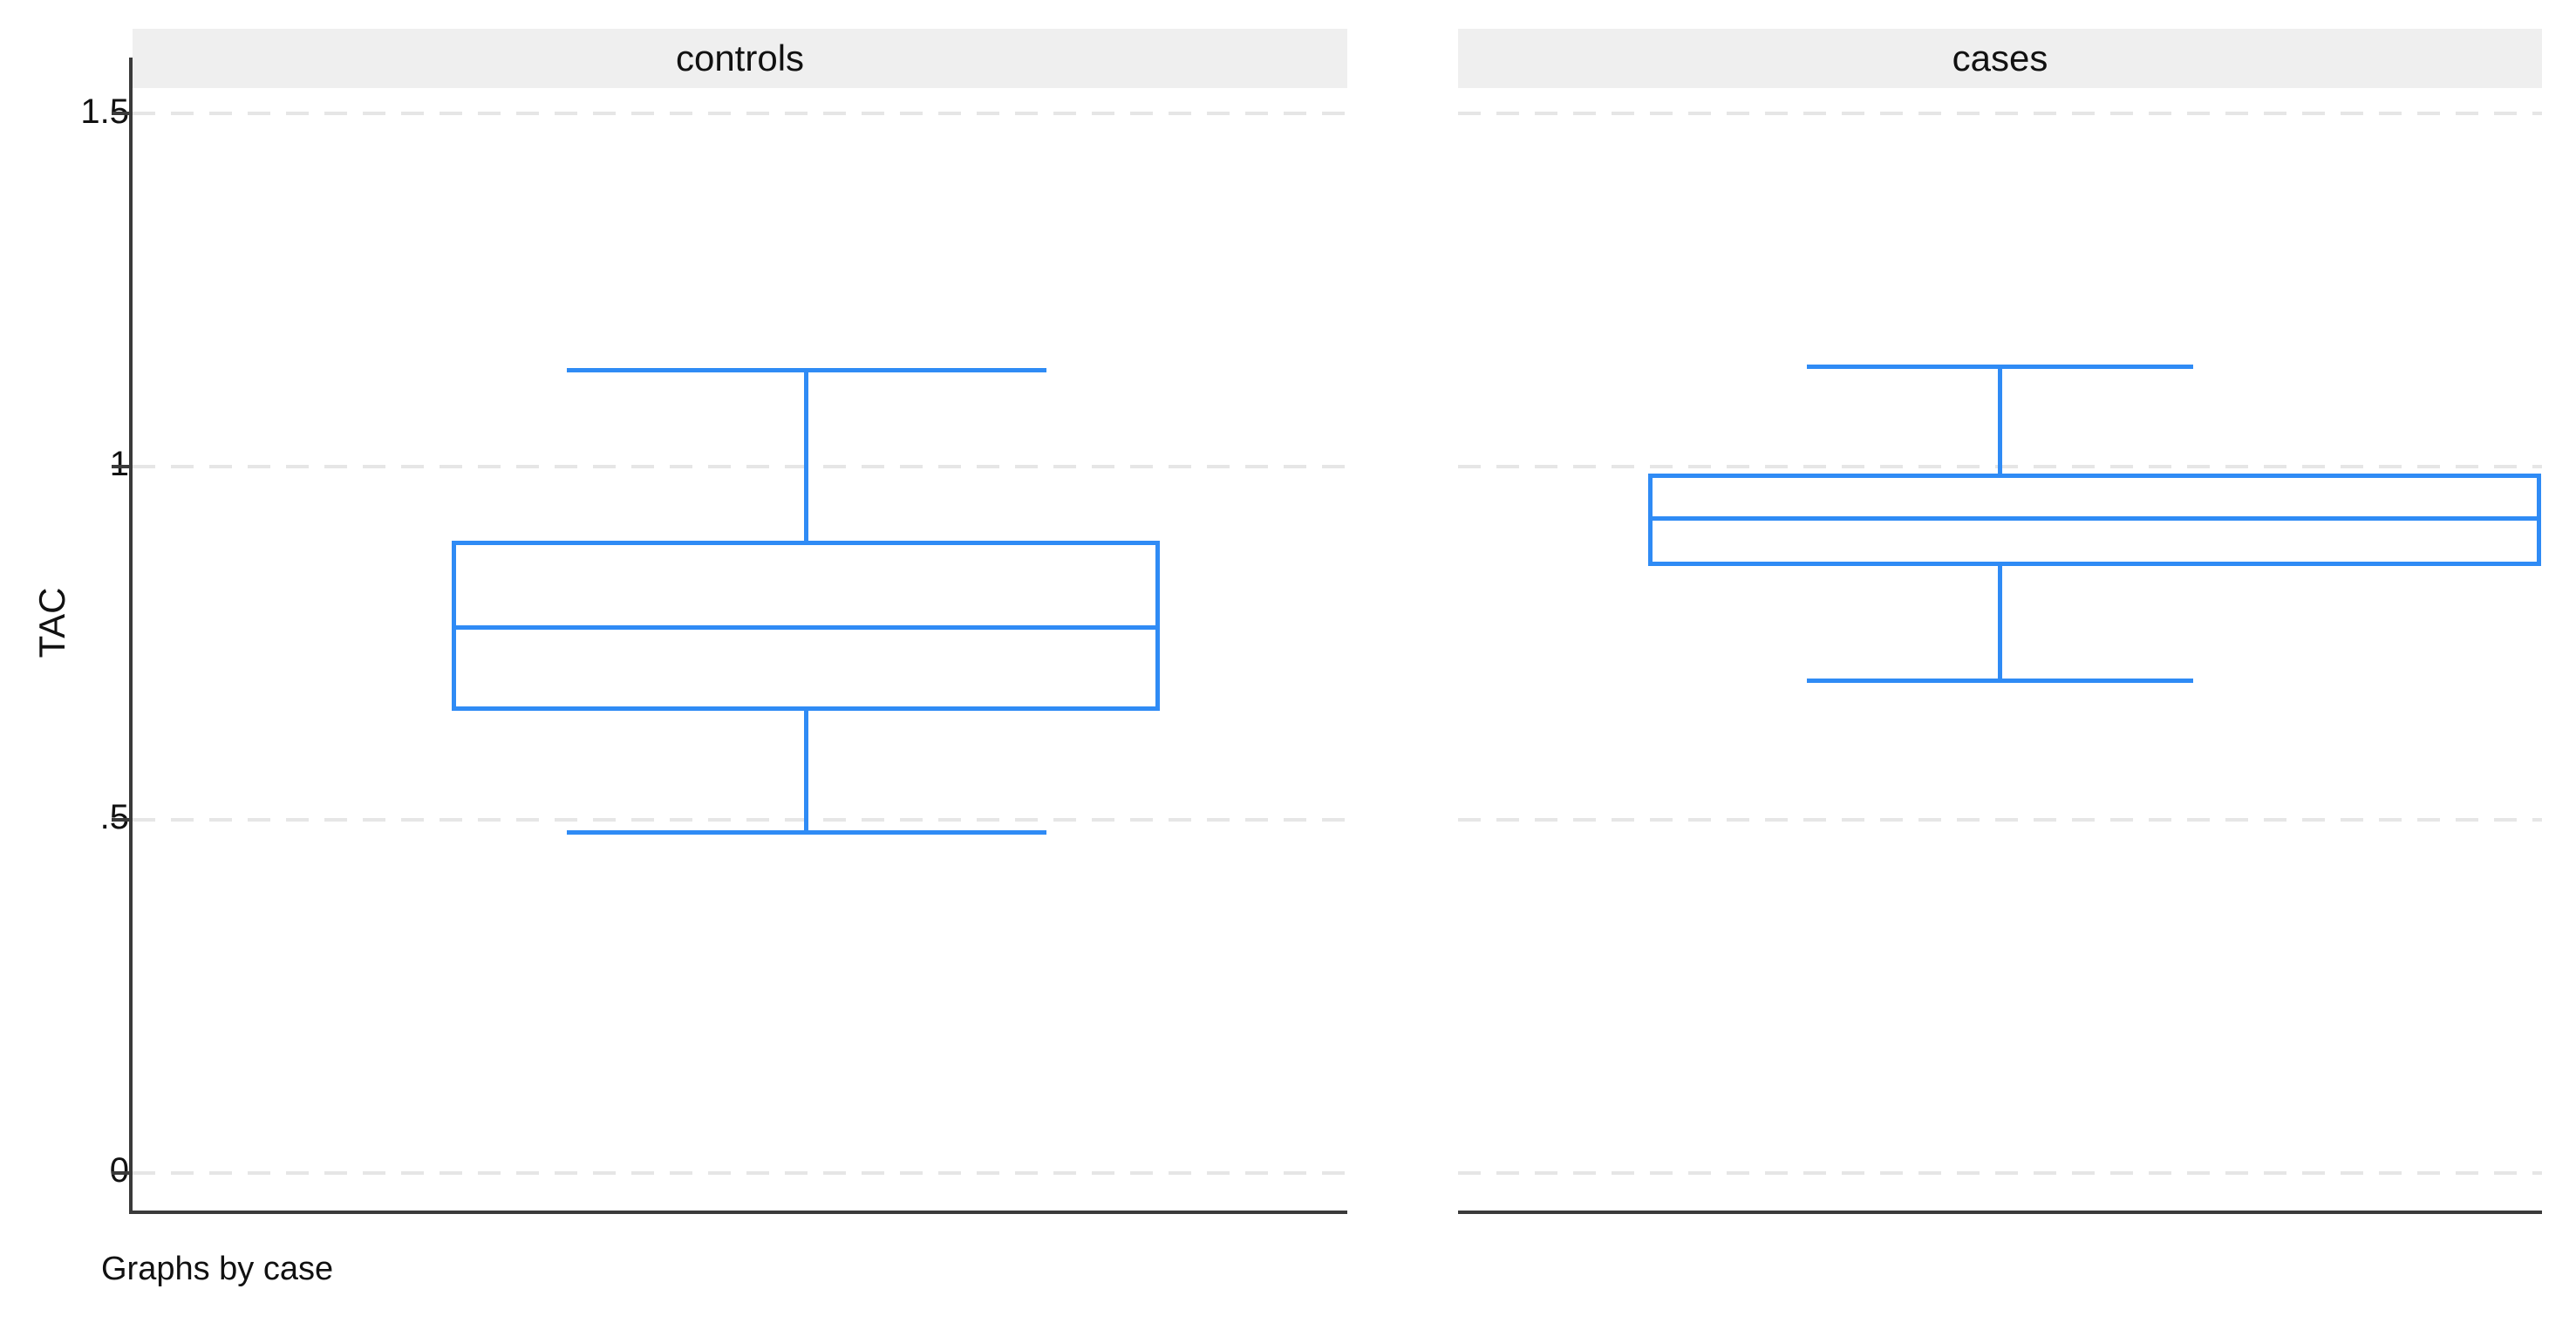 The width and height of the screenshot is (2576, 1330). Describe the element at coordinates (2000, 1173) in the screenshot. I see `gridline-0-cases` at that location.